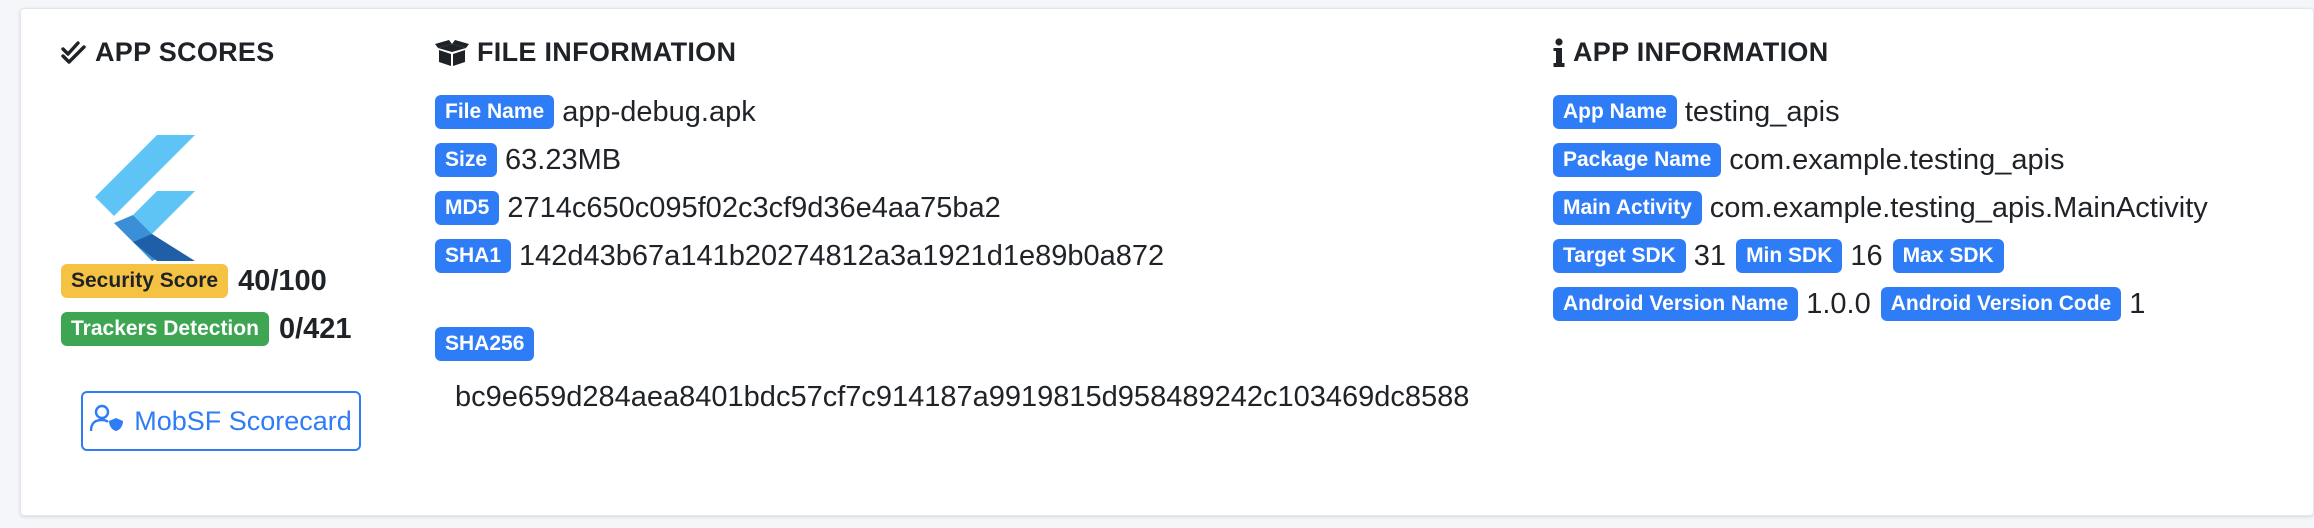 This screenshot has width=2314, height=528. What do you see at coordinates (107, 421) in the screenshot?
I see `user-shield-icon` at bounding box center [107, 421].